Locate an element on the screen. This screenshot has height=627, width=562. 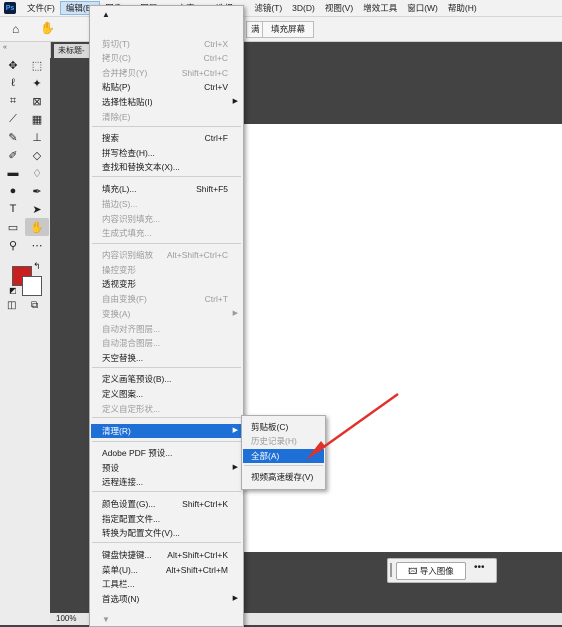
annotation-arrow-line is located at coordinates (358, 422).